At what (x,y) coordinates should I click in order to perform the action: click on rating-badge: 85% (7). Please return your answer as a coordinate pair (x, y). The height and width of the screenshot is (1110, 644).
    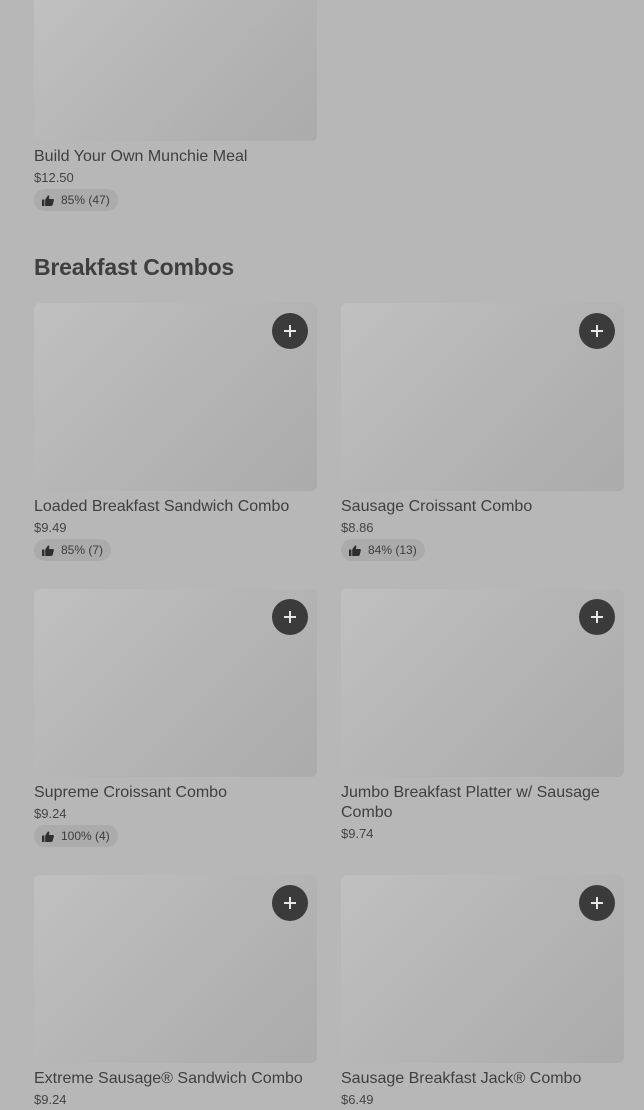
    Looking at the image, I should click on (73, 550).